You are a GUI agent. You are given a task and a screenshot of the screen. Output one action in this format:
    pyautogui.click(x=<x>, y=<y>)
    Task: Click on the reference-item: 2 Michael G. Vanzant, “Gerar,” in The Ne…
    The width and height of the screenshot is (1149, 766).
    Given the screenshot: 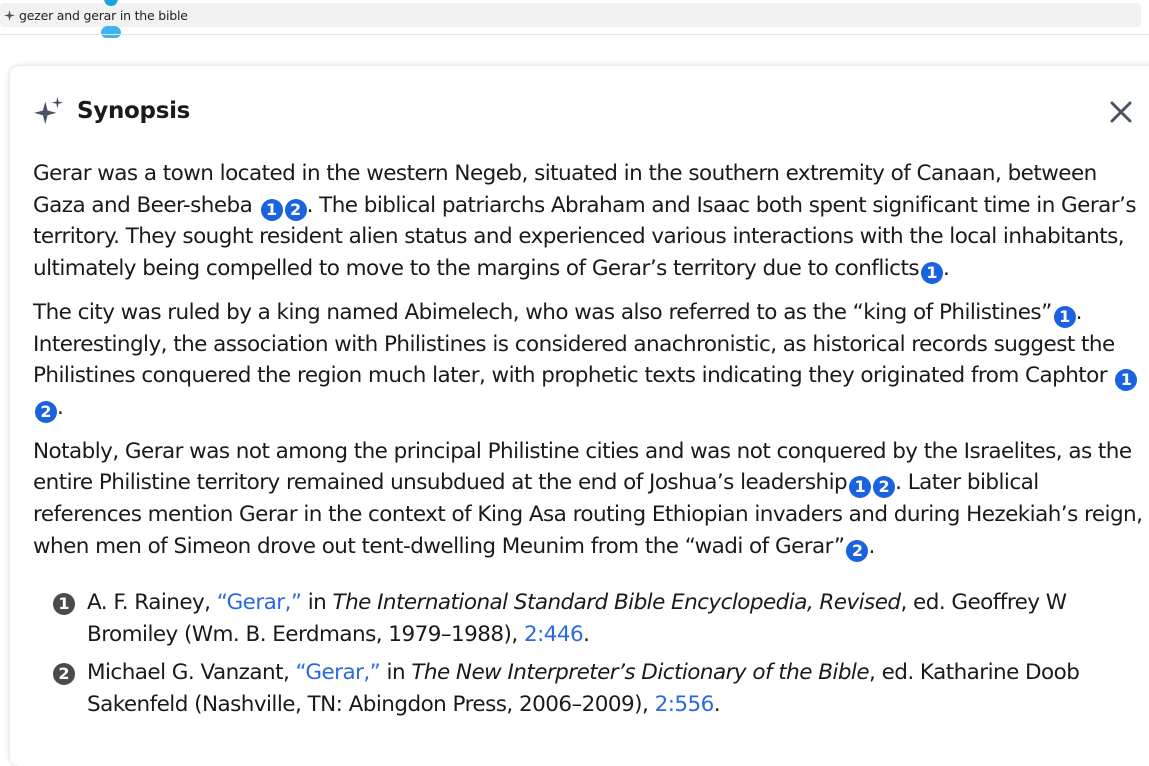 What is the action you would take?
    pyautogui.click(x=598, y=689)
    